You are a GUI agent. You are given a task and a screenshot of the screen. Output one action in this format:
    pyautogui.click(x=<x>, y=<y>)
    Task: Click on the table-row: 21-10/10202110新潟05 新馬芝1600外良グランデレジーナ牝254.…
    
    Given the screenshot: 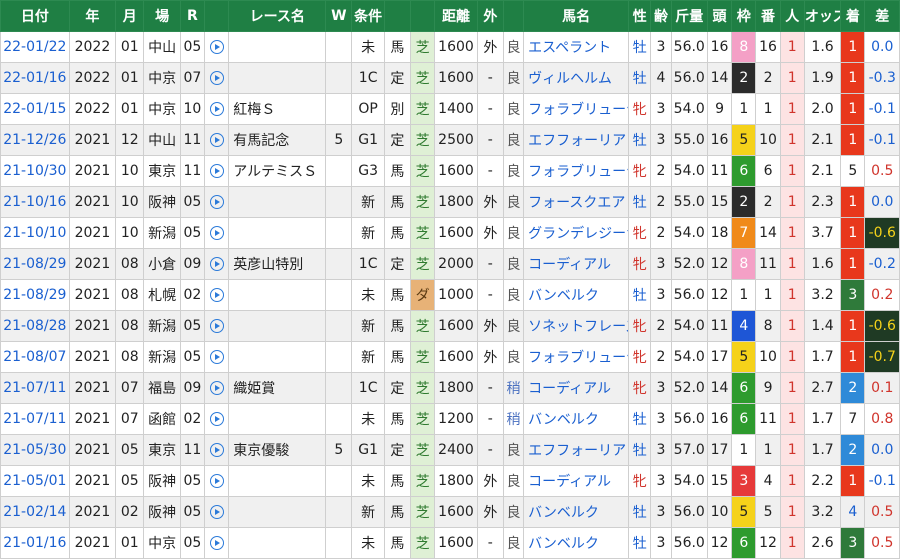 What is the action you would take?
    pyautogui.click(x=450, y=233)
    